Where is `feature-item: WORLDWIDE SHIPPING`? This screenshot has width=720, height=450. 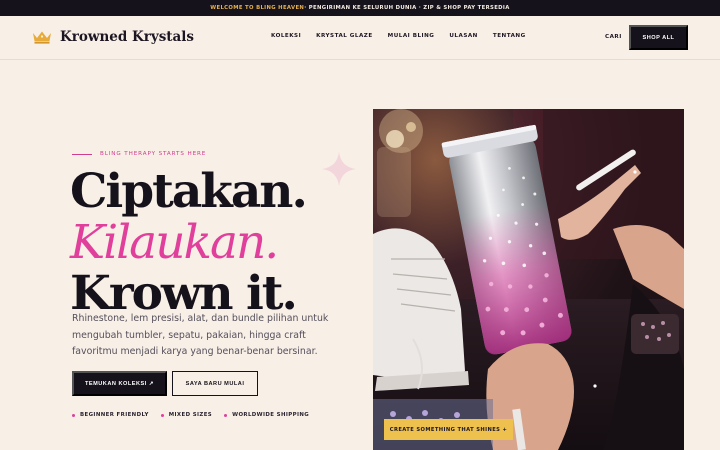 feature-item: WORLDWIDE SHIPPING is located at coordinates (266, 415).